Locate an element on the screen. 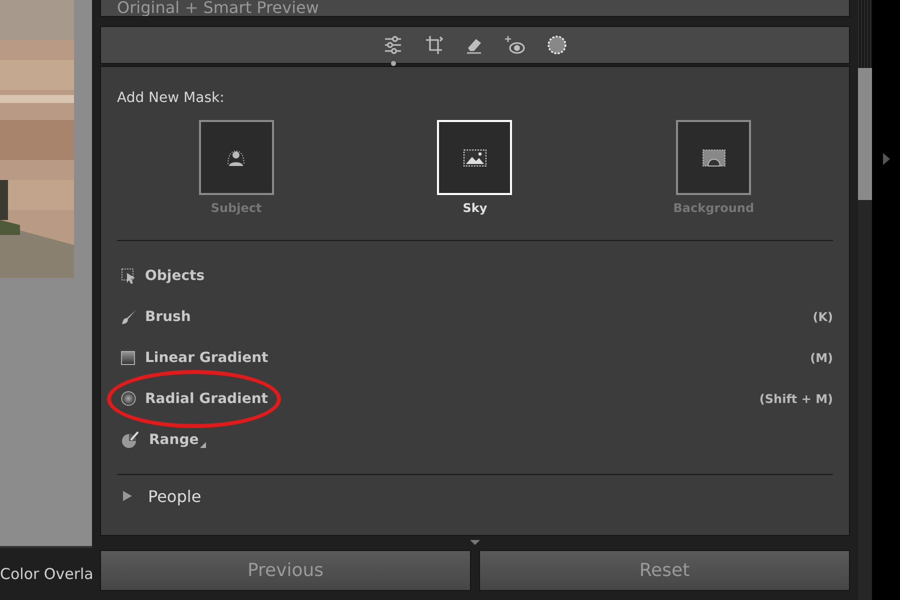 This screenshot has height=600, width=900. linear-gradient-icon is located at coordinates (128, 357).